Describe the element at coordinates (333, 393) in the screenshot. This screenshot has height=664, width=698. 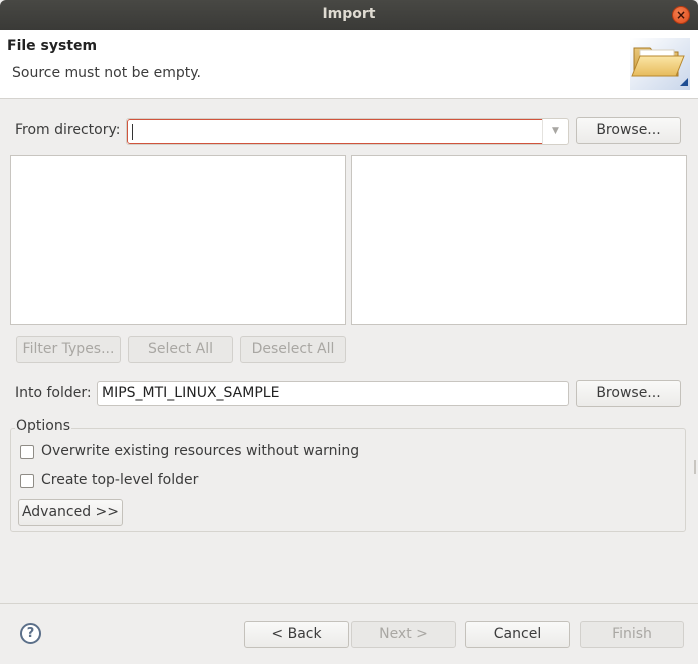
I see `into-folder-input: MIPS_MTI_LINUX_SAMPLE` at that location.